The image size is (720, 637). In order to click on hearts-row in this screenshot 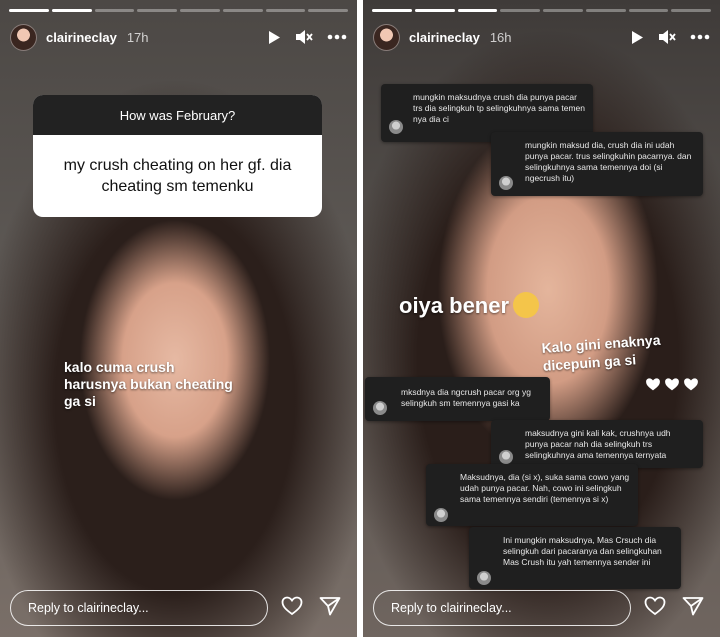, I will do `click(672, 387)`.